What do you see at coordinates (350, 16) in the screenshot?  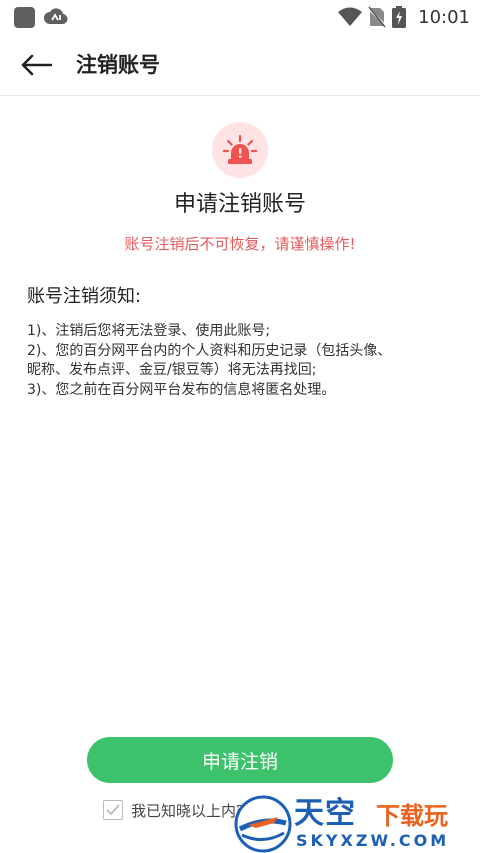 I see `wifi-icon` at bounding box center [350, 16].